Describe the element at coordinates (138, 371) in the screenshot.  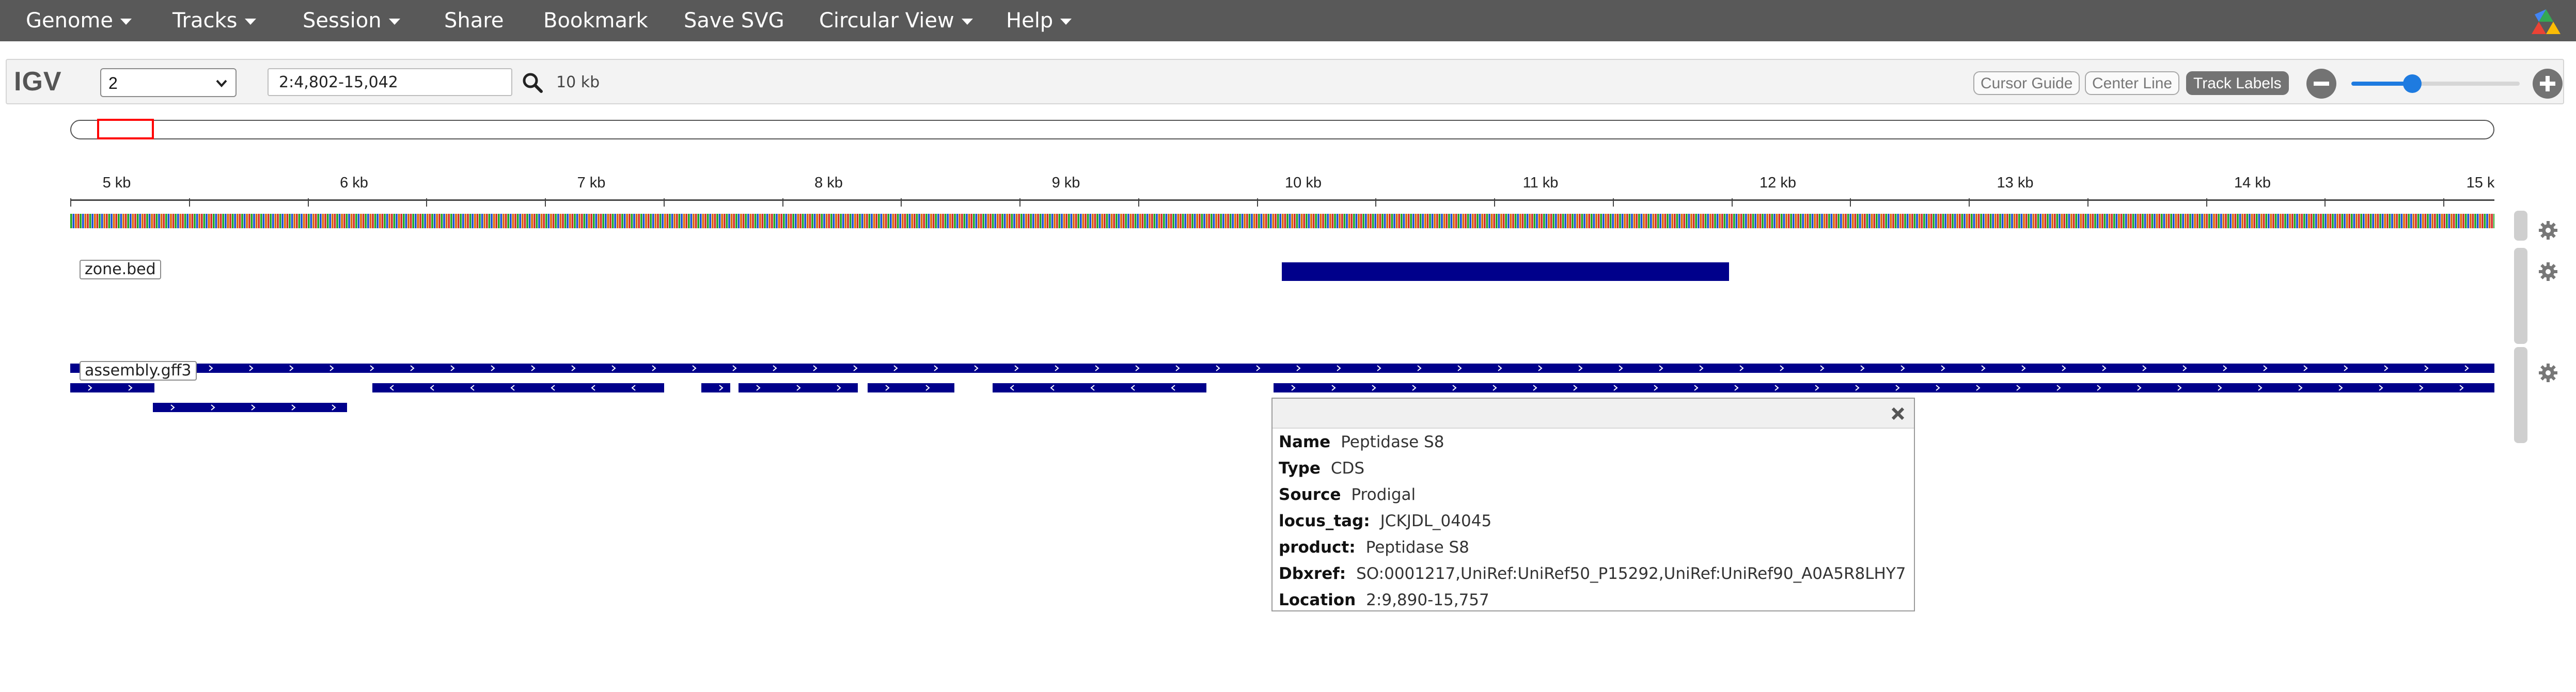
I see `track-label-assembly-gff3: assembly.gff3` at that location.